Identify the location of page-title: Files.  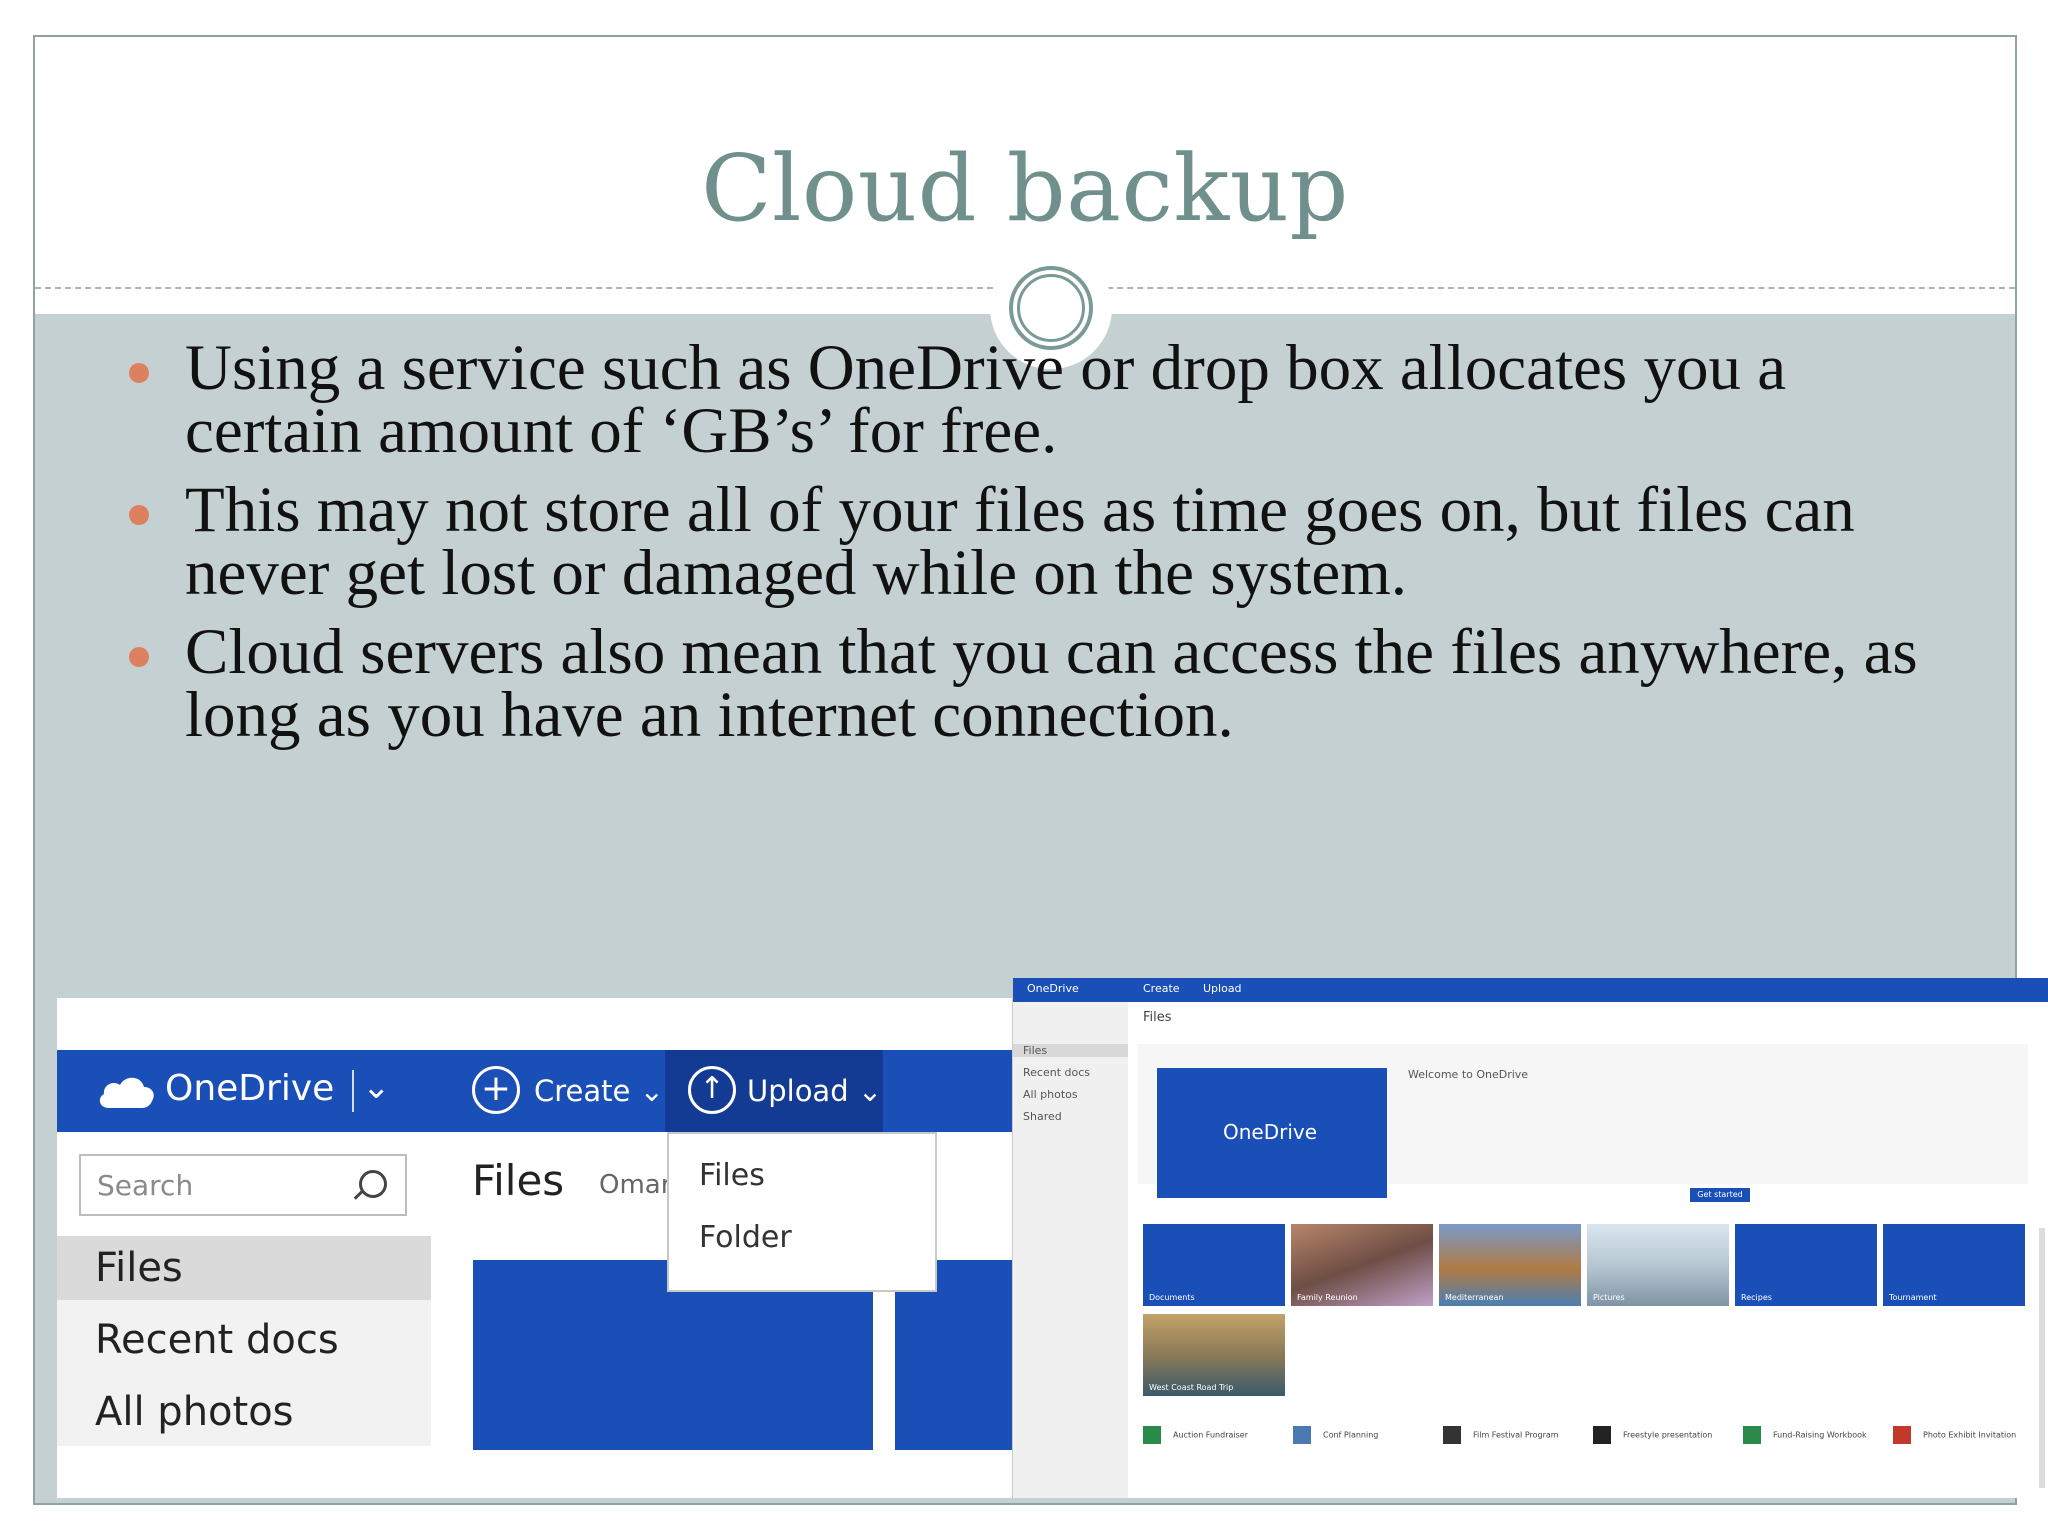
(518, 1180).